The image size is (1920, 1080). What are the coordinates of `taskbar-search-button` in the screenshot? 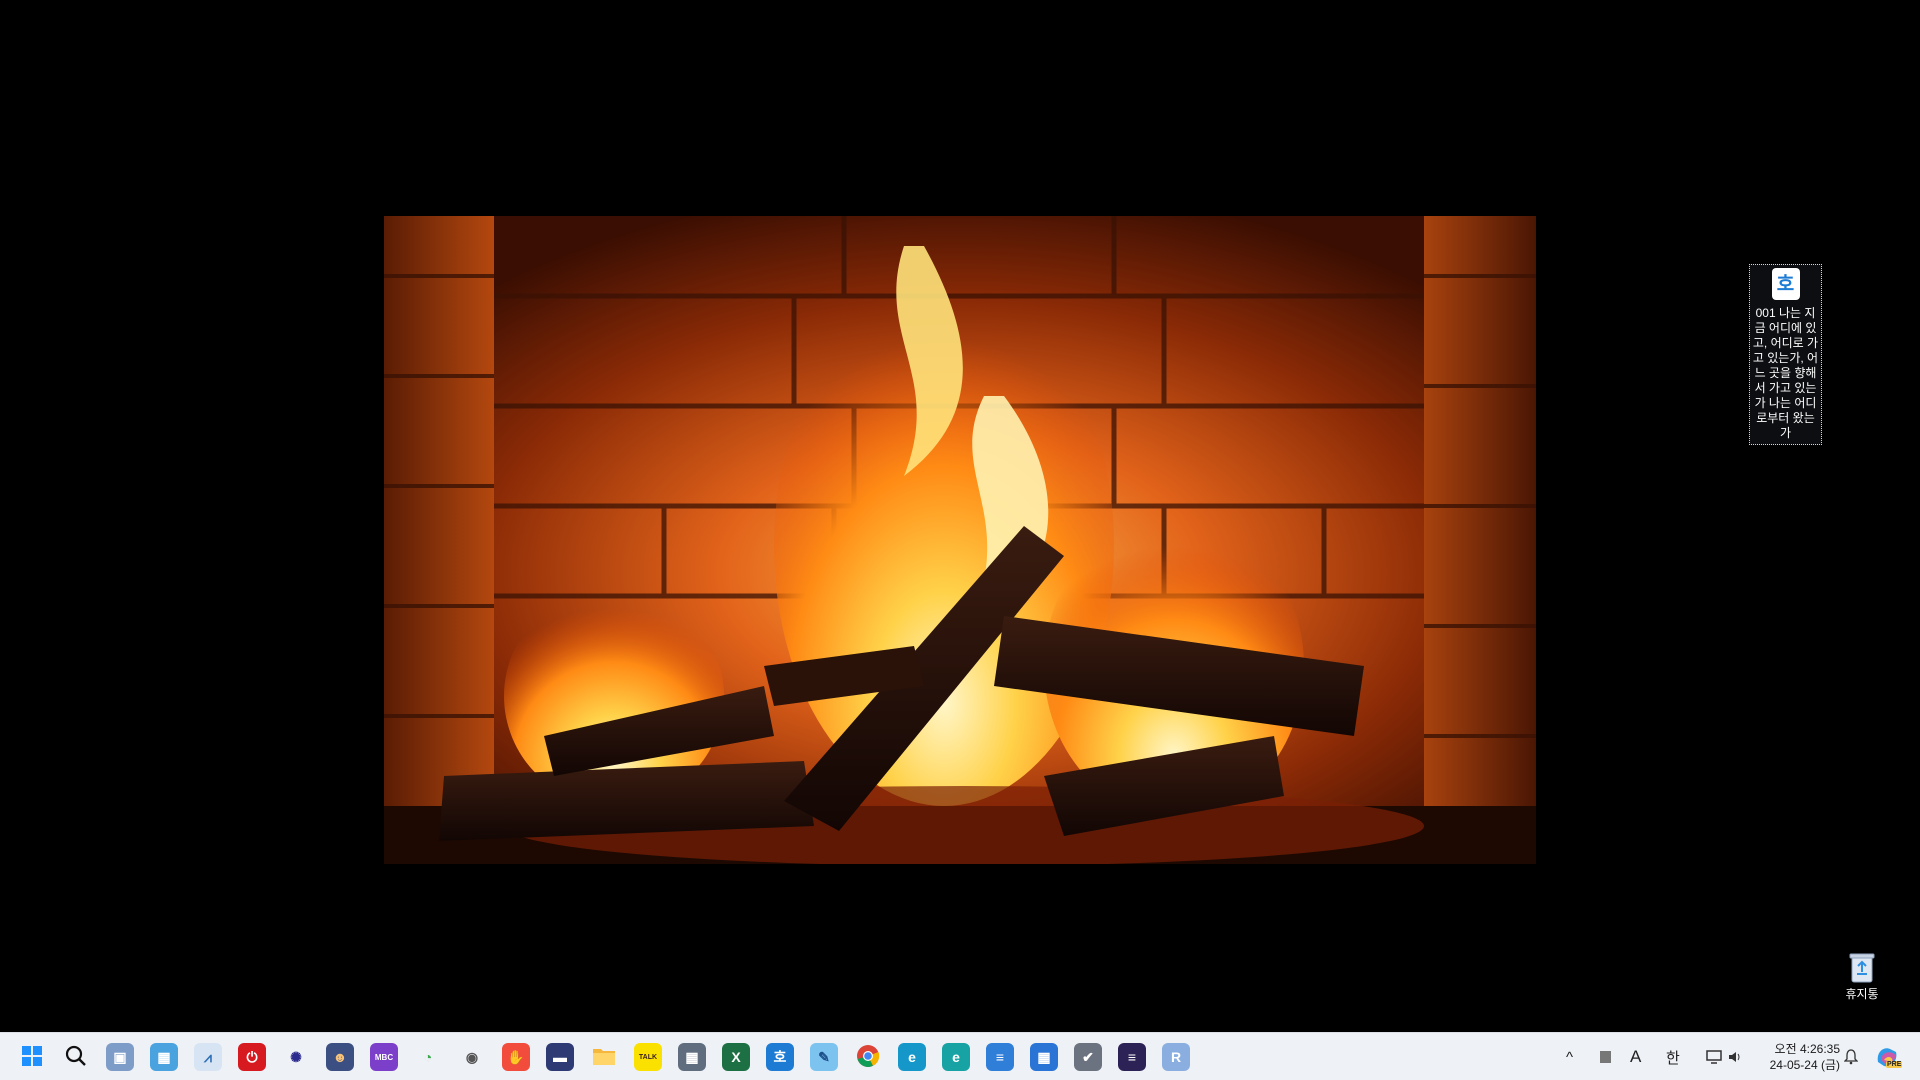 It's located at (76, 1057).